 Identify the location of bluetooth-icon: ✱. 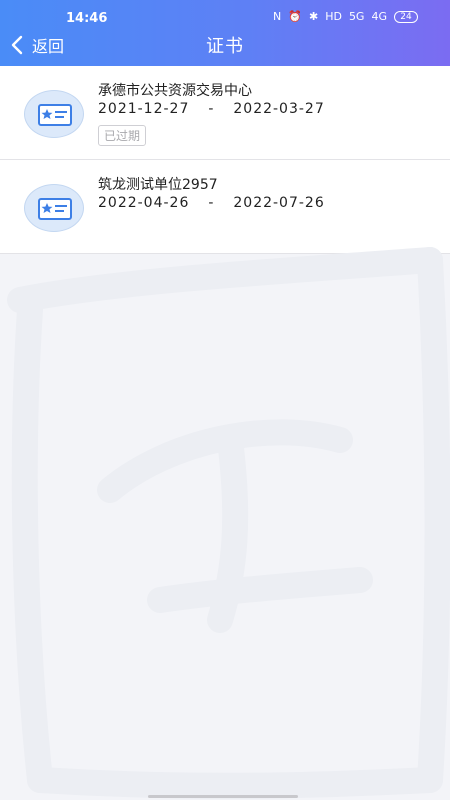
(313, 16).